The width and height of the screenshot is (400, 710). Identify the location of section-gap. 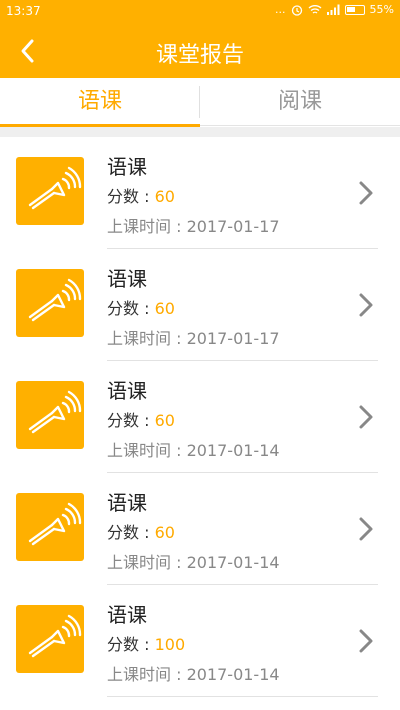
(200, 132).